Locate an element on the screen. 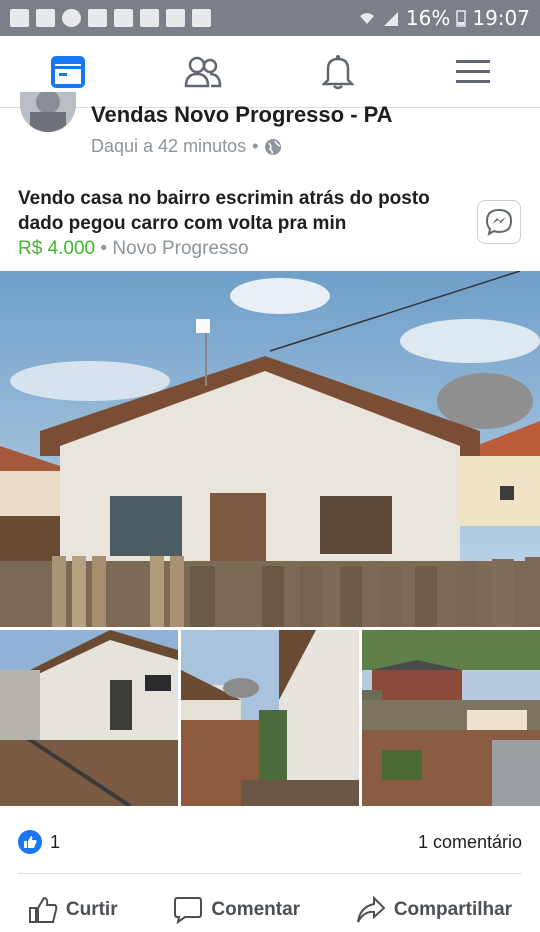 The image size is (540, 932). like-button: Curtir is located at coordinates (73, 910).